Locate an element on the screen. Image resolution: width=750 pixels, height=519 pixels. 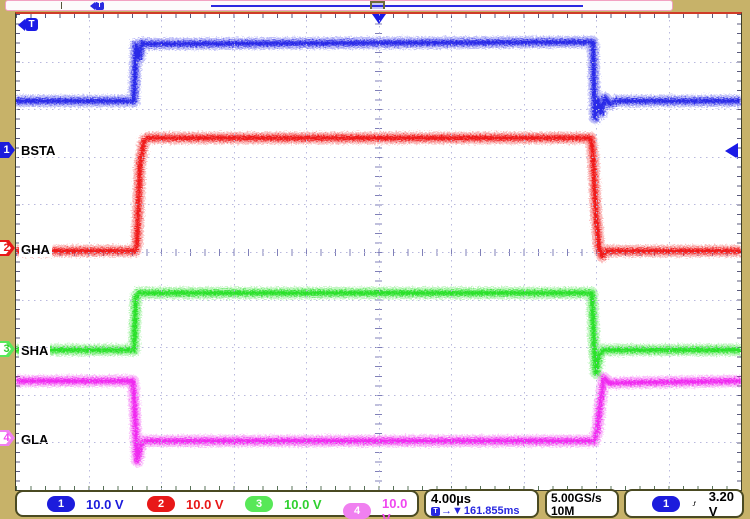
trigger-level-value: 3.20 V is located at coordinates (721, 503).